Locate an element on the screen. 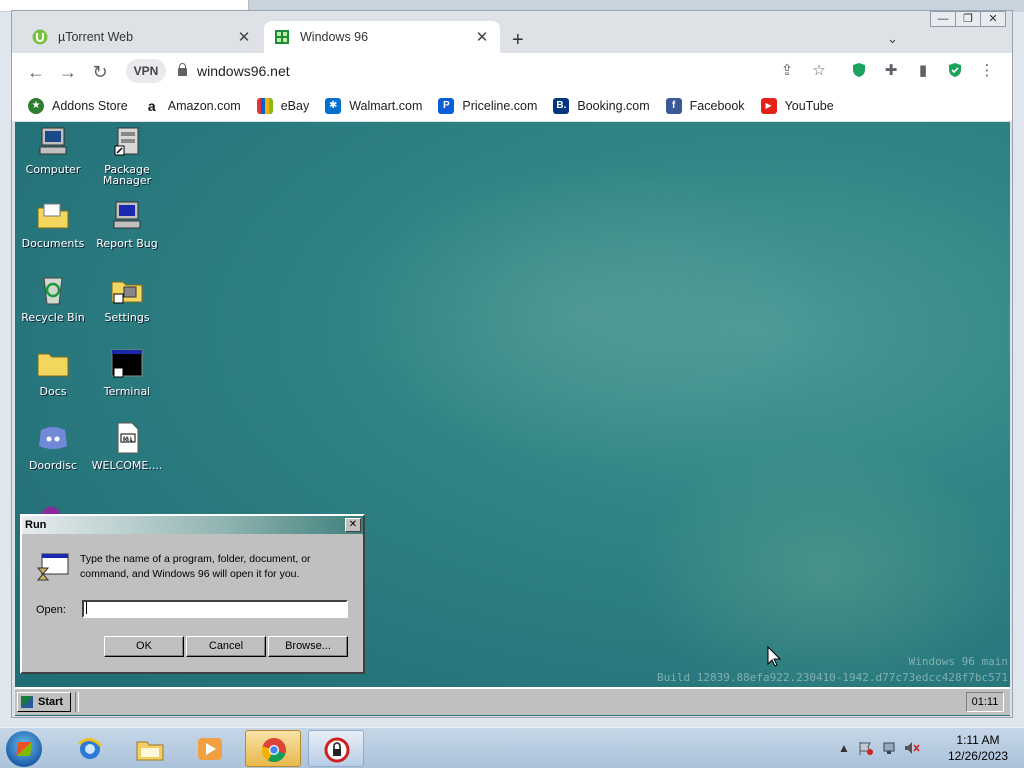 The image size is (1024, 768). taskbar-media-player is located at coordinates (210, 748).